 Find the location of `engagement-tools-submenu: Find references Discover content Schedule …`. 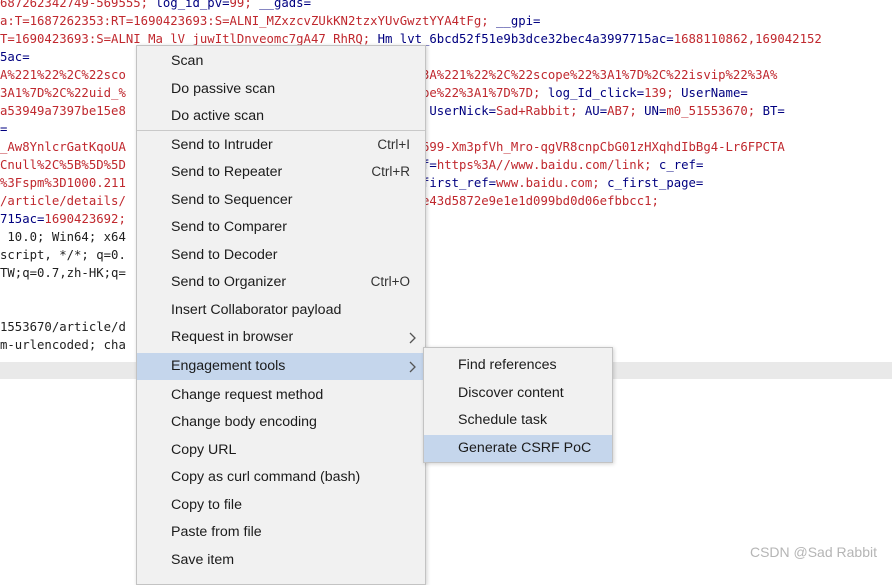

engagement-tools-submenu: Find references Discover content Schedule … is located at coordinates (518, 405).